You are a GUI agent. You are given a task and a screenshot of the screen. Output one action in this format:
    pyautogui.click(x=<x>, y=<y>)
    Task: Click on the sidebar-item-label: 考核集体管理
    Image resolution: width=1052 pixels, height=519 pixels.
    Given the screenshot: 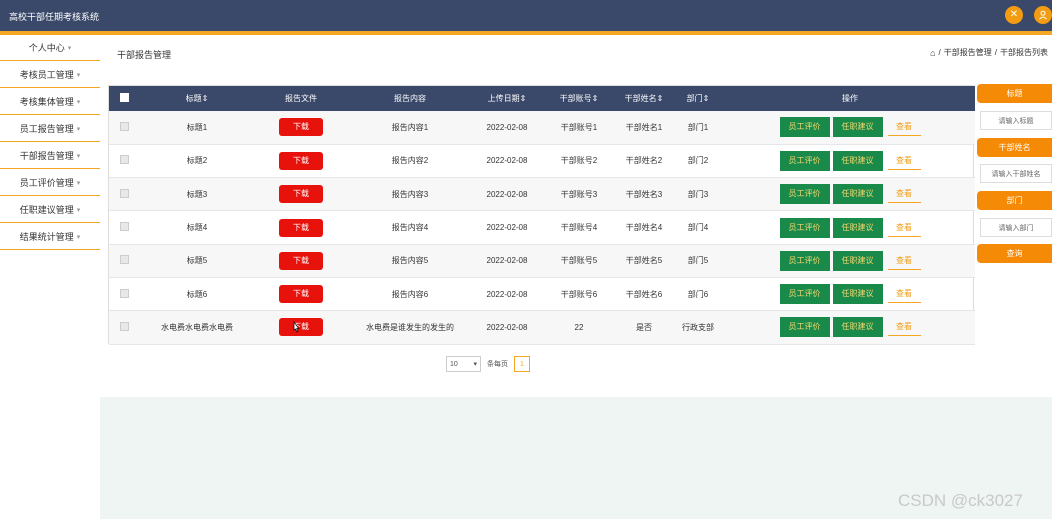 What is the action you would take?
    pyautogui.click(x=46, y=102)
    